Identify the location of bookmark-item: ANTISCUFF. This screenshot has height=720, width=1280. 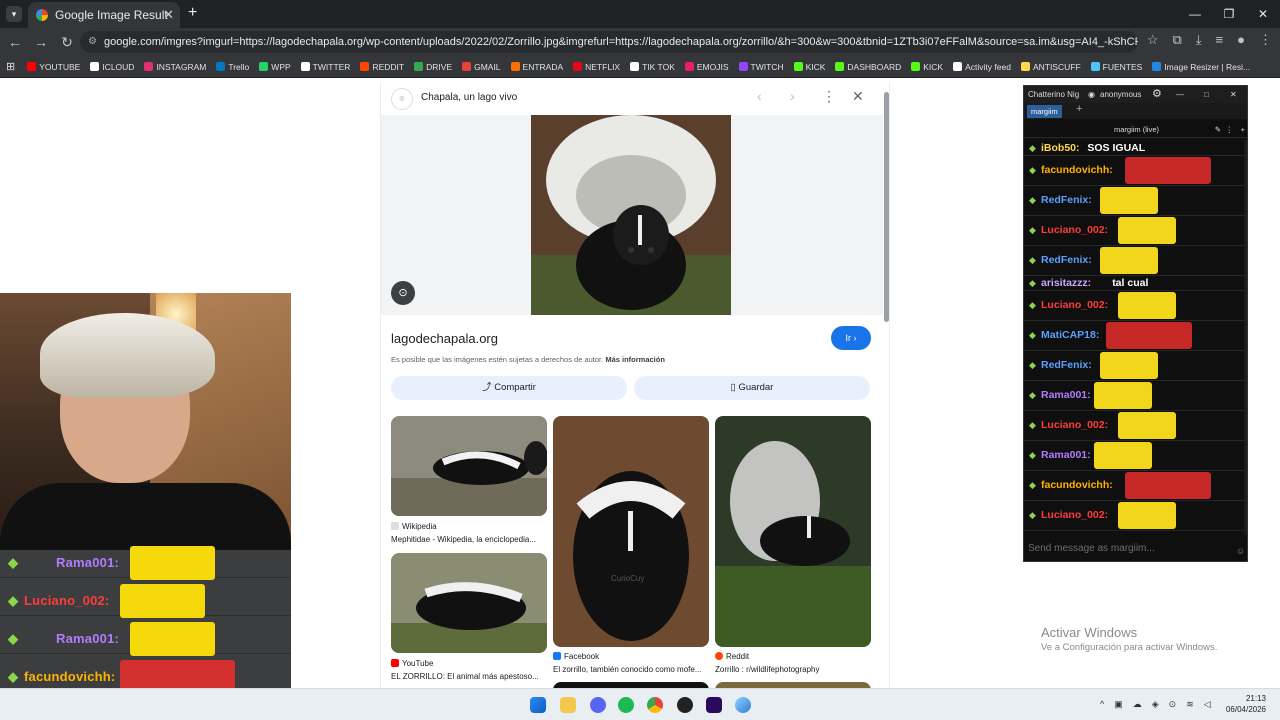
(1050, 67).